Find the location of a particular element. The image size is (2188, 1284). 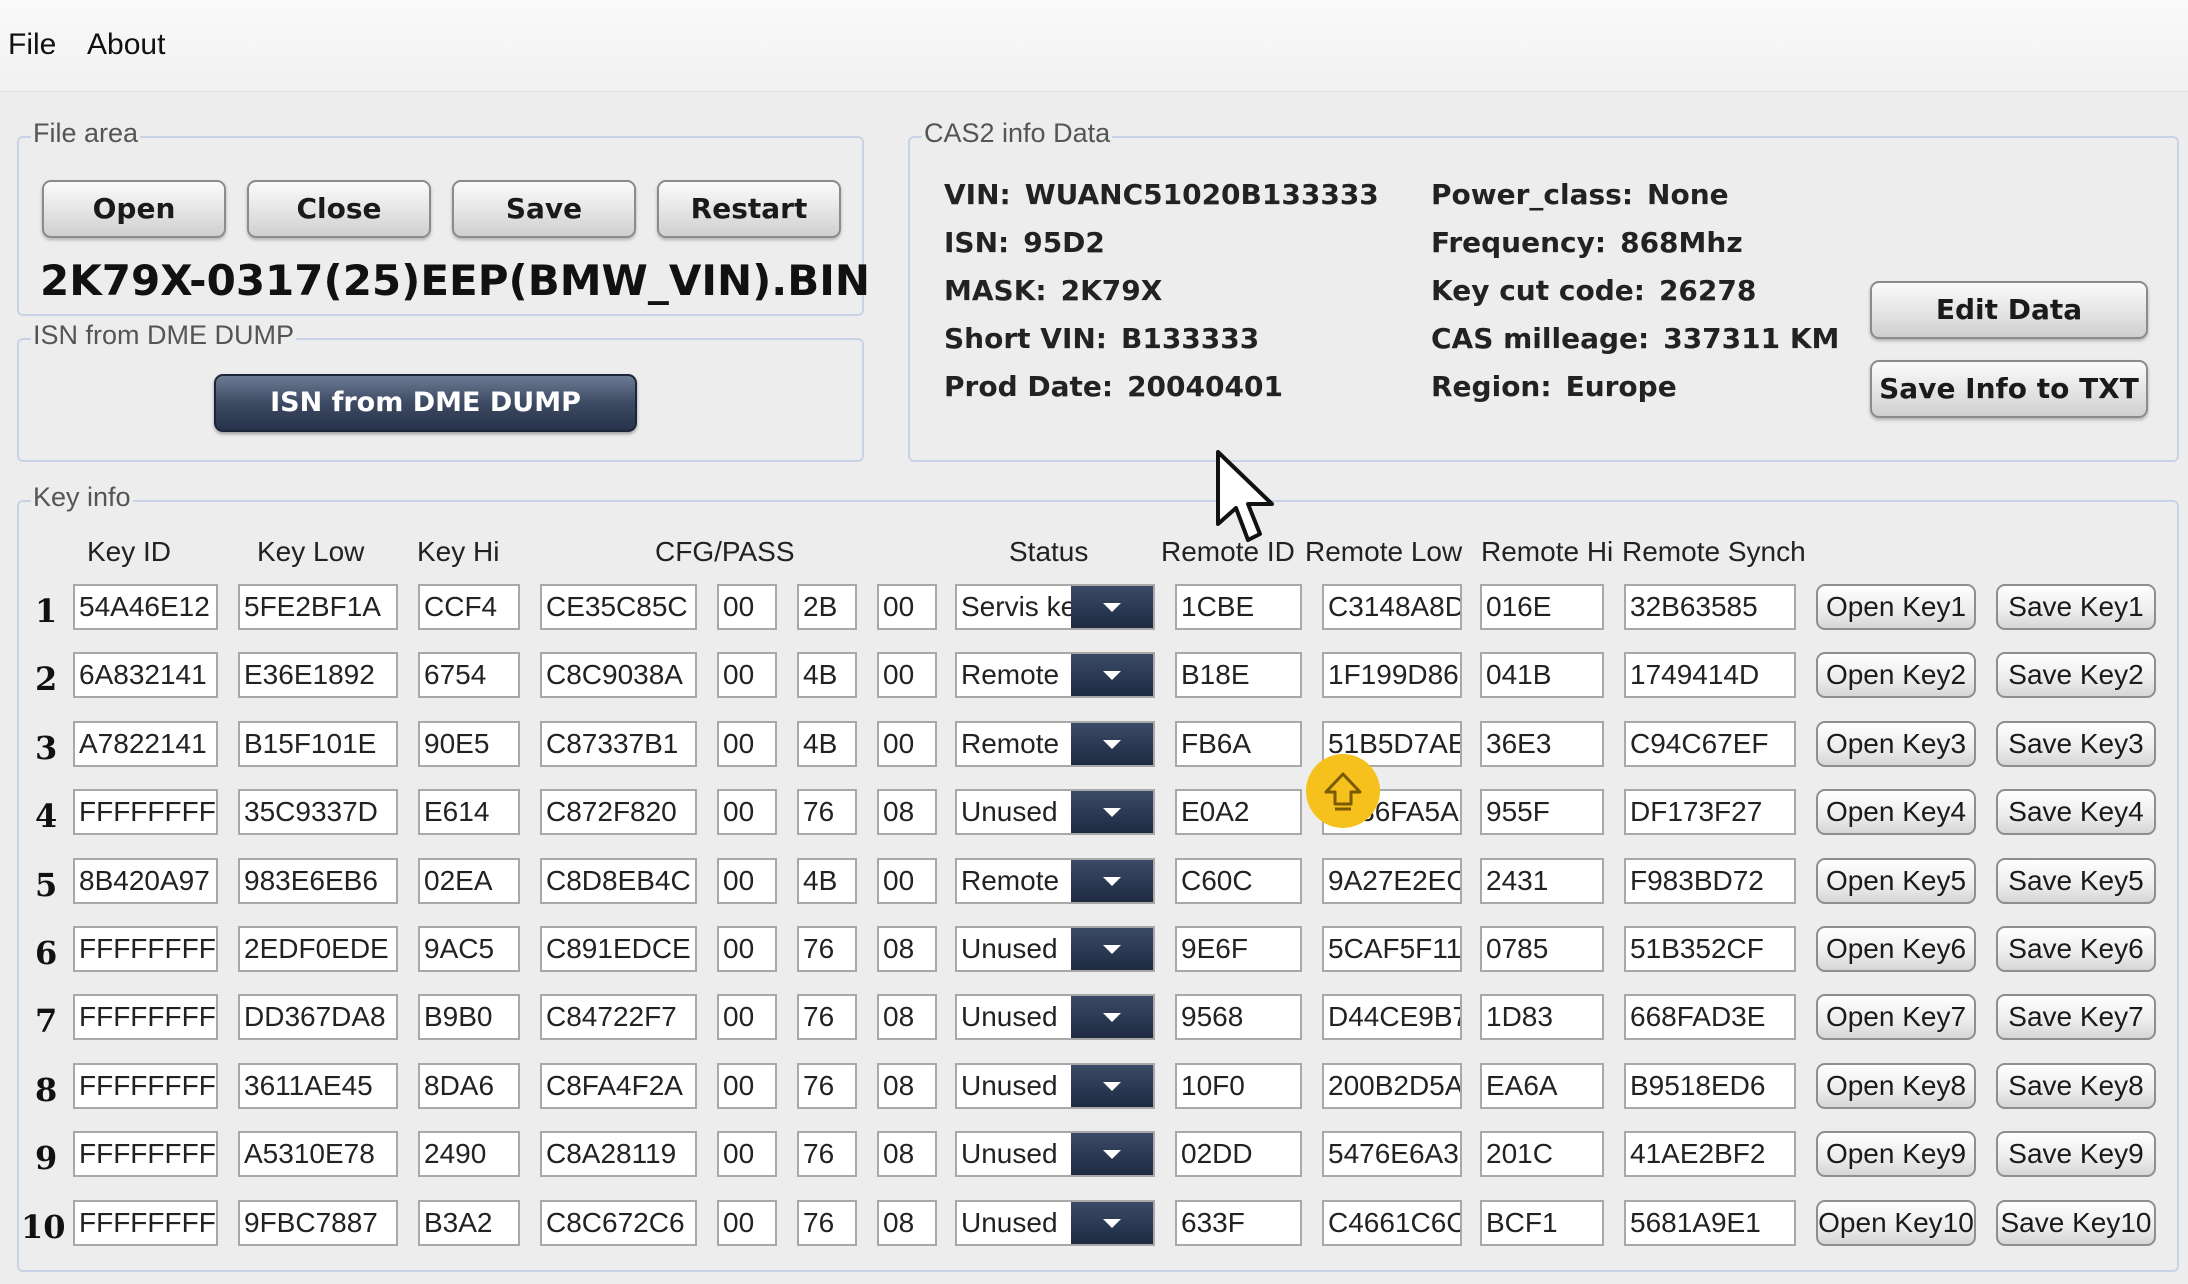

key-hi-input: 6754 is located at coordinates (469, 675).